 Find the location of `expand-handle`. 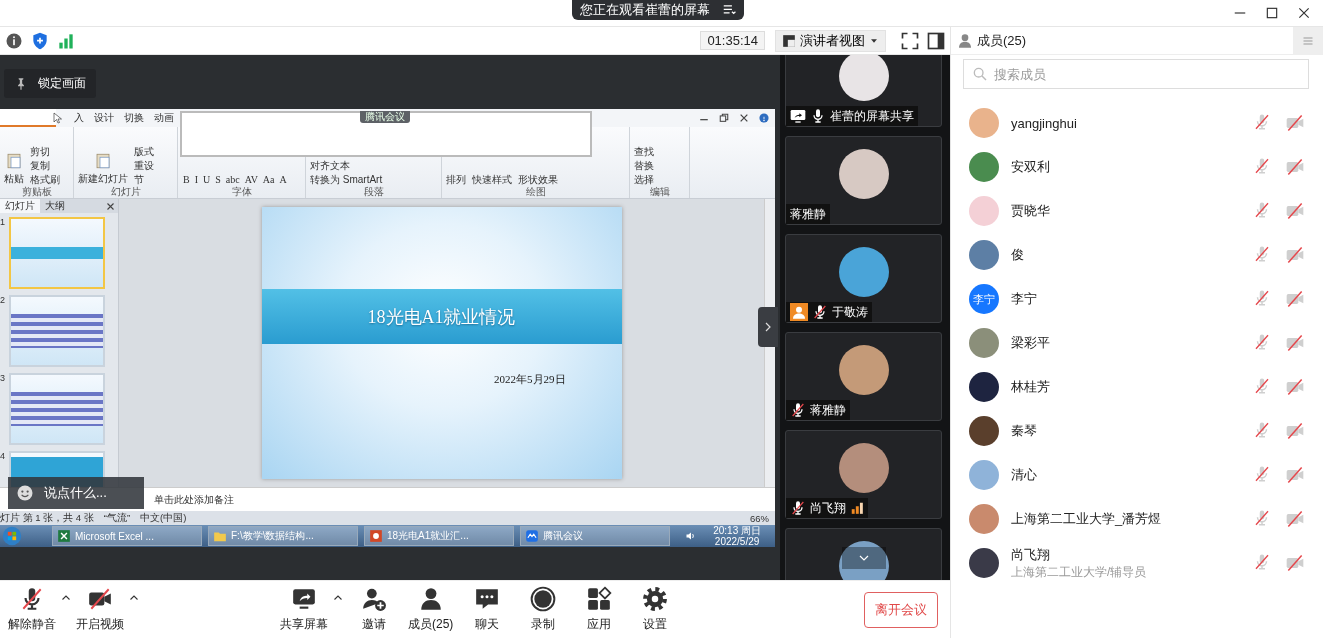

expand-handle is located at coordinates (768, 327).